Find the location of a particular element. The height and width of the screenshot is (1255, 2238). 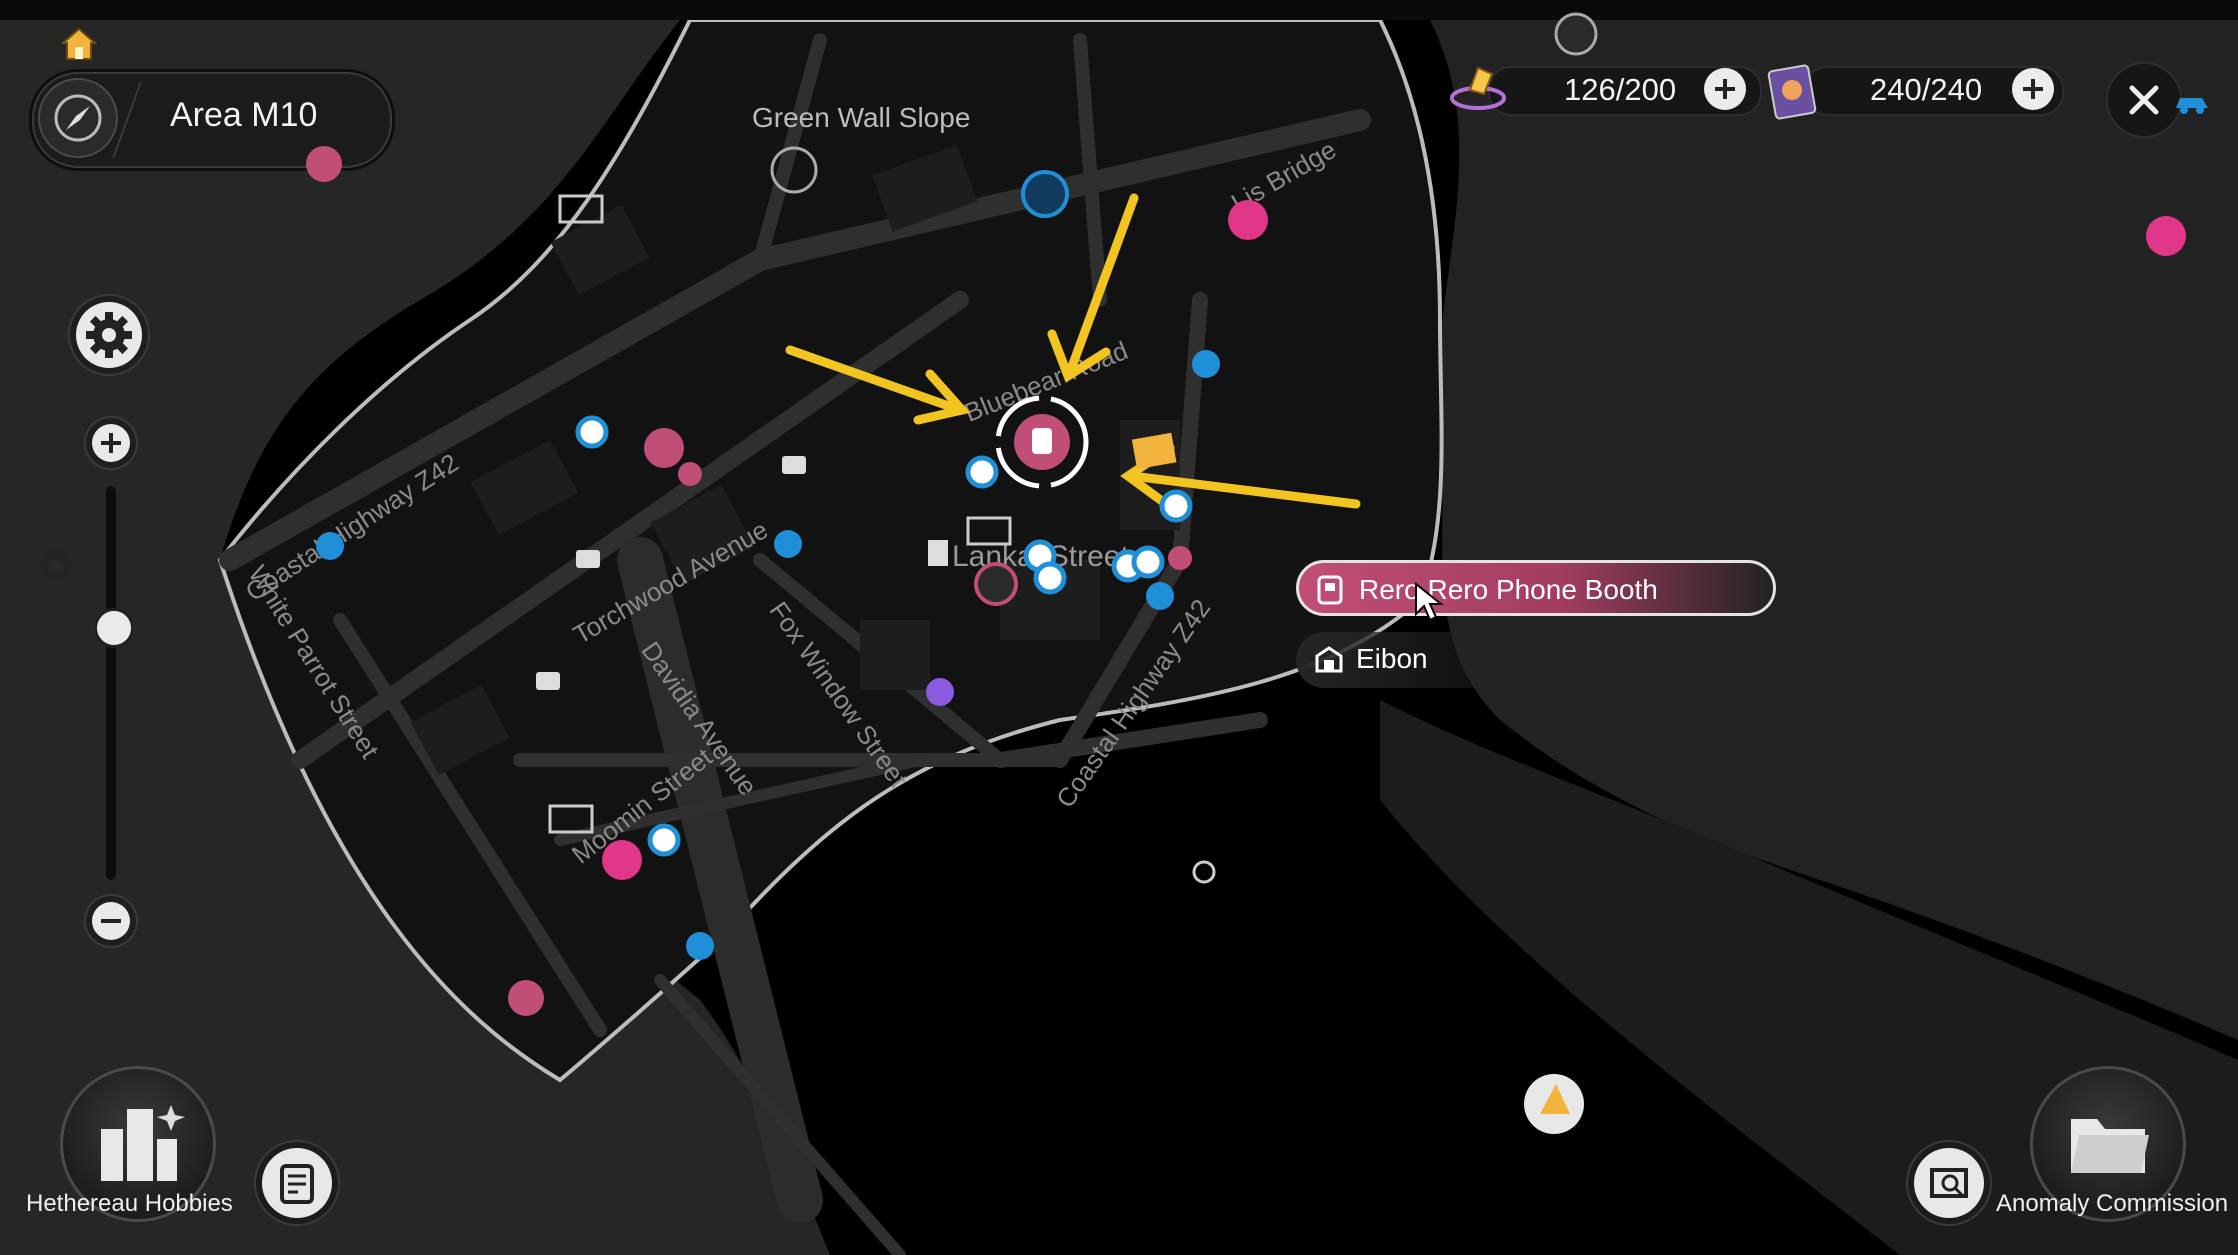

notes-icon is located at coordinates (297, 1184).